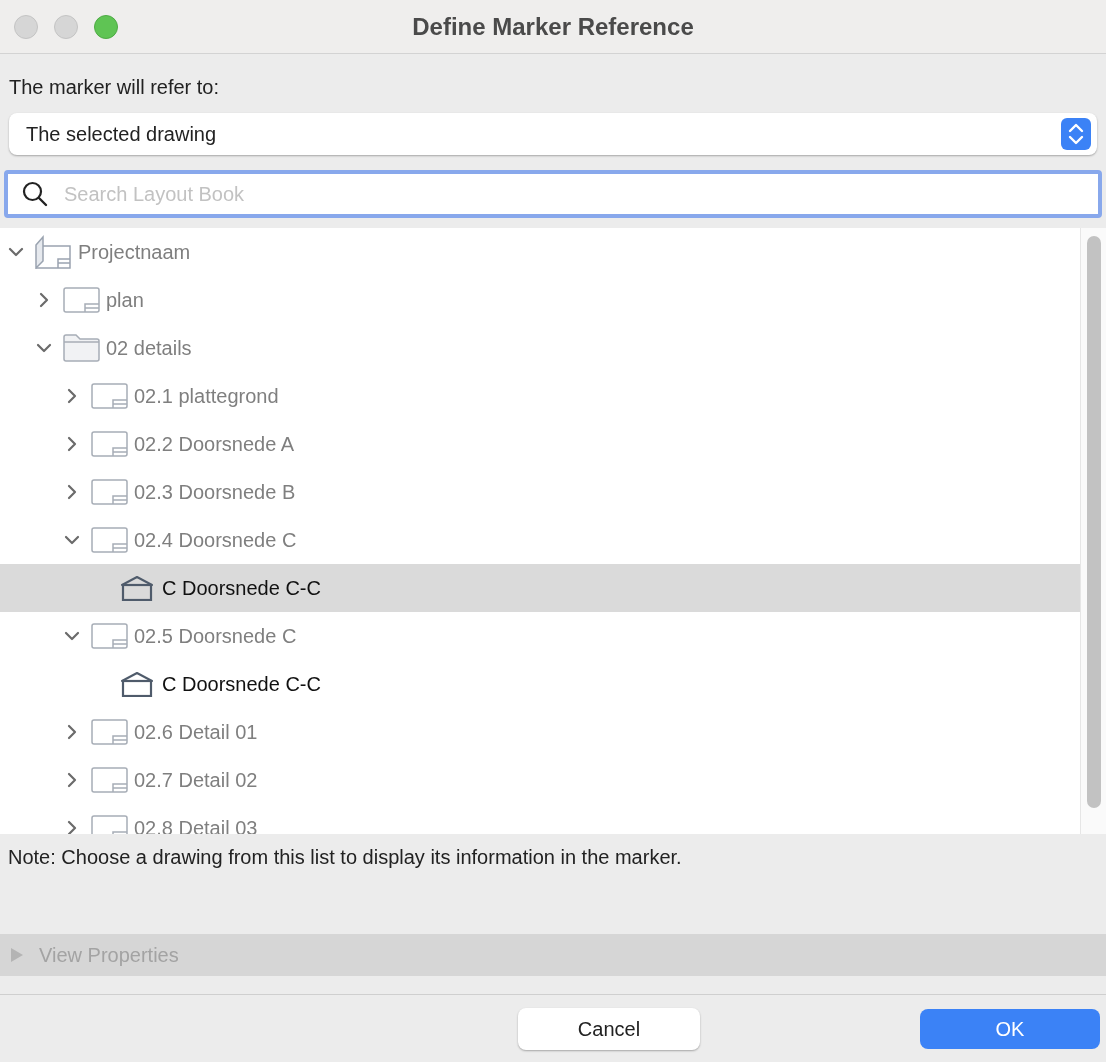  Describe the element at coordinates (540, 348) in the screenshot. I see `tree-row: 02 details` at that location.